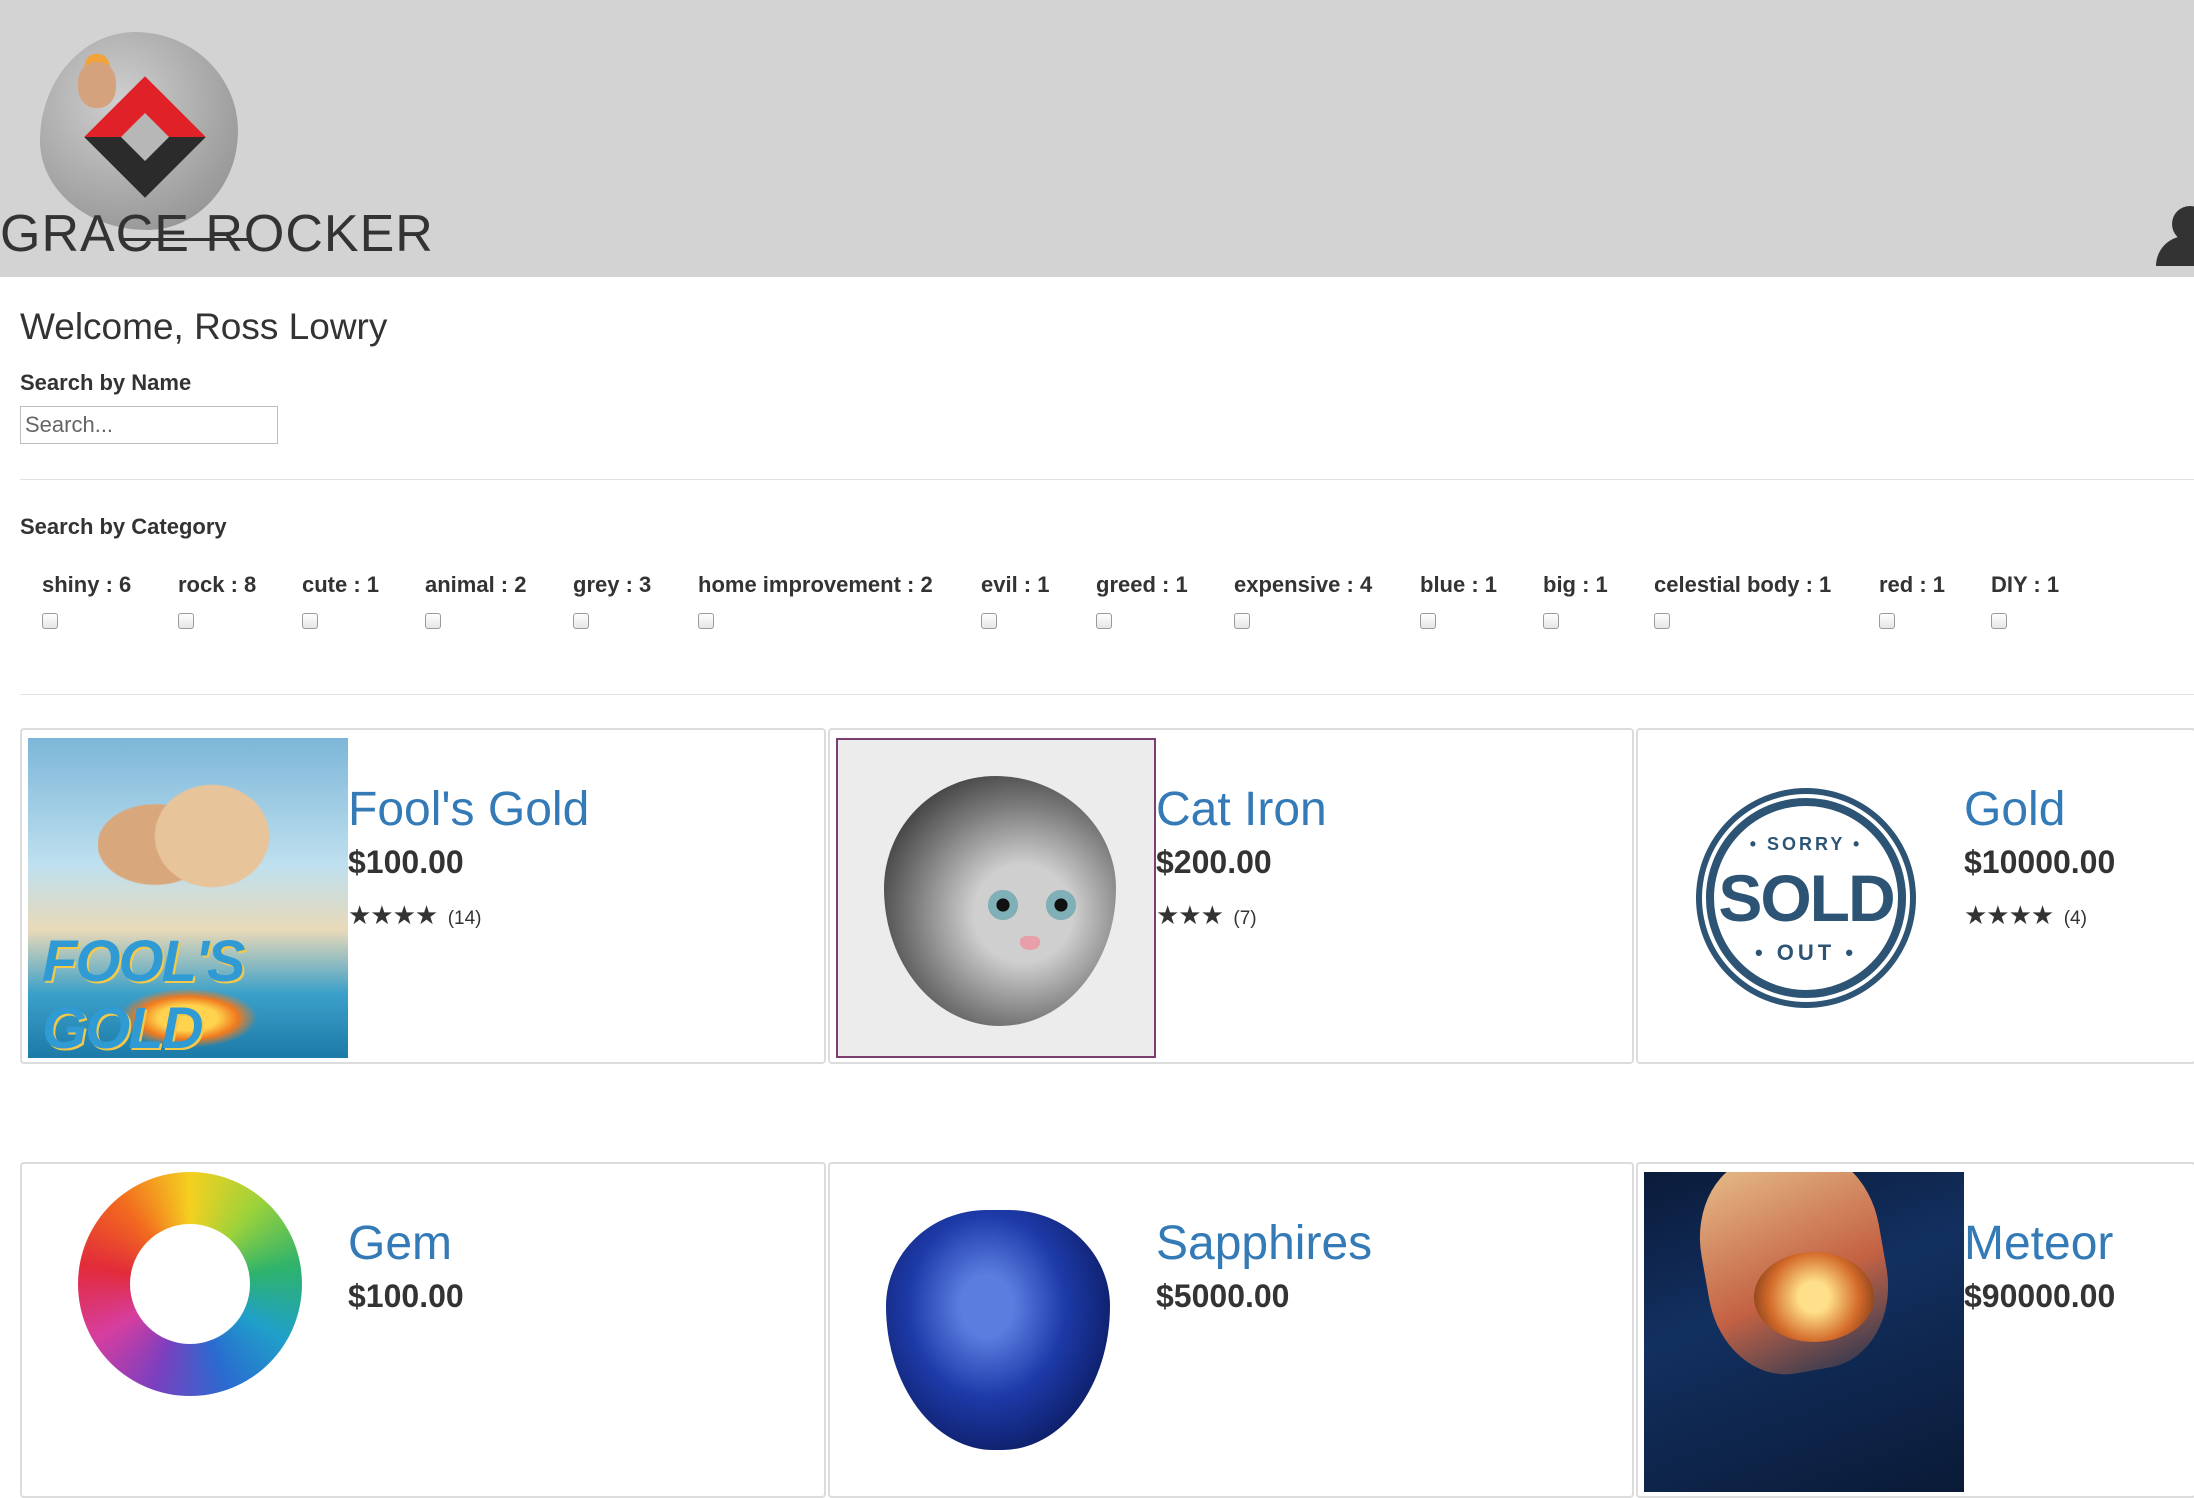 This screenshot has width=2194, height=1498. I want to click on sold-badge-main: SOLD, so click(1806, 898).